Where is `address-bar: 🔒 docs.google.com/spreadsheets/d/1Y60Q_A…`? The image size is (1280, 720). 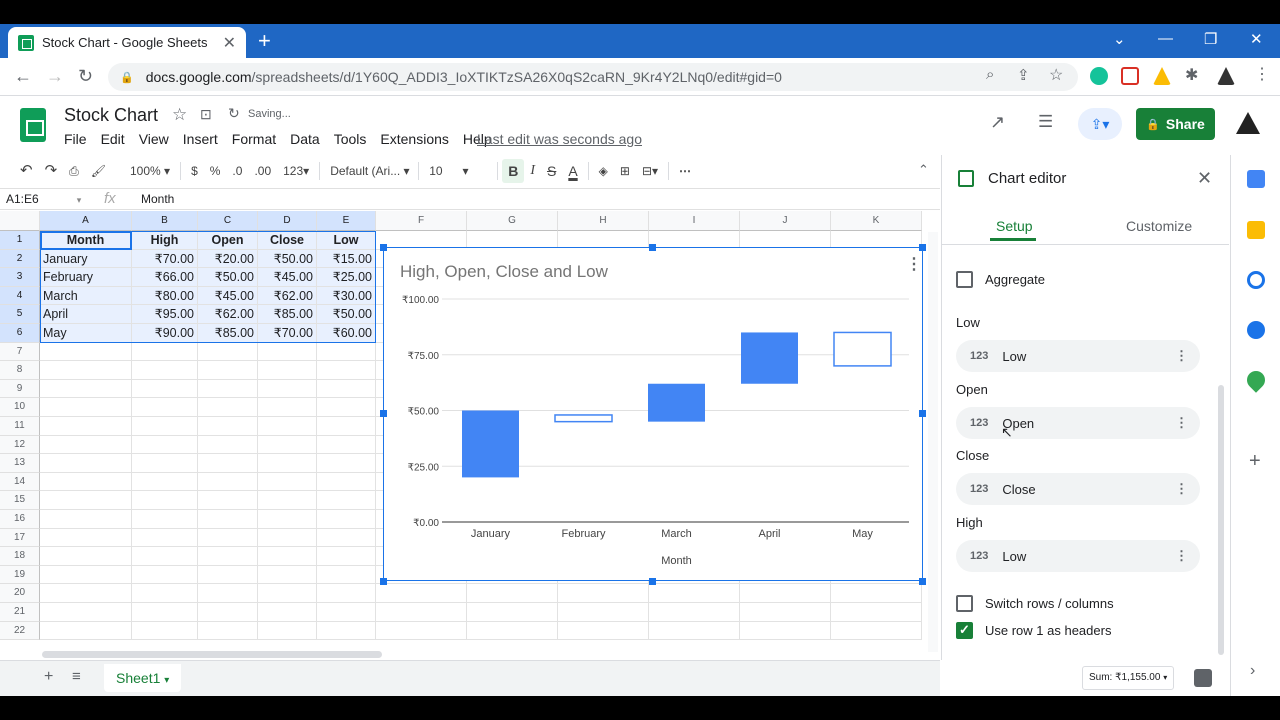
address-bar: 🔒 docs.google.com/spreadsheets/d/1Y60Q_A… is located at coordinates (593, 77).